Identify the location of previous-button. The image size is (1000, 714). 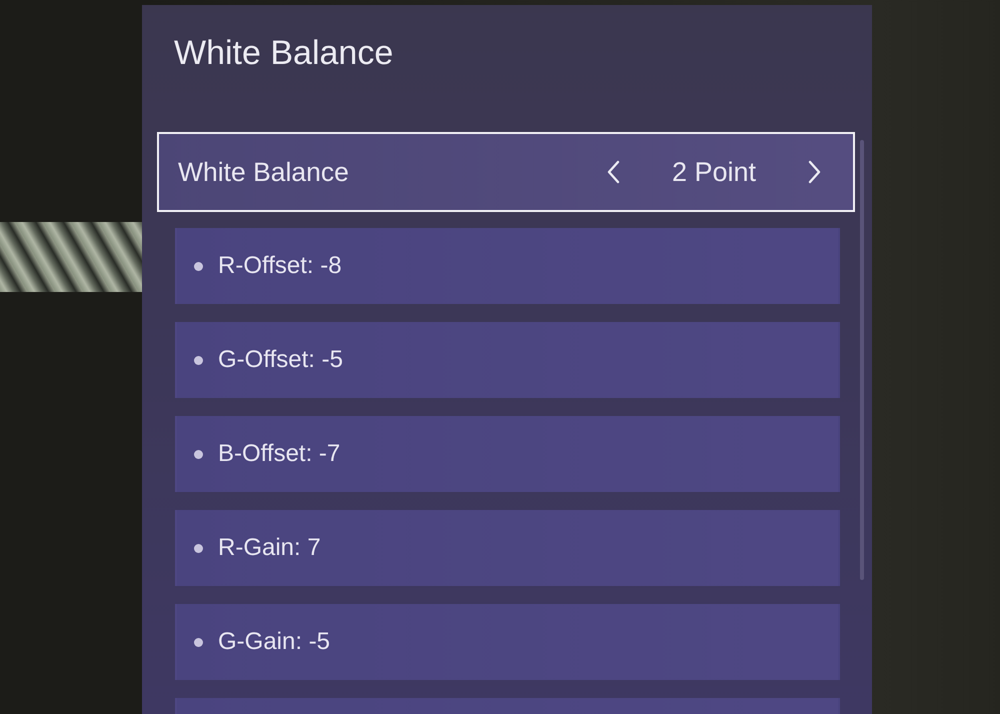
(613, 172).